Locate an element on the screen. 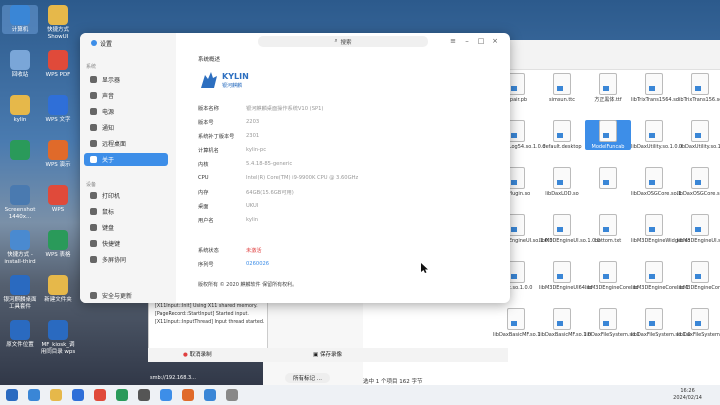 The image size is (720, 405). file-item: libDaxUtility.so.1 is located at coordinates (698, 135).